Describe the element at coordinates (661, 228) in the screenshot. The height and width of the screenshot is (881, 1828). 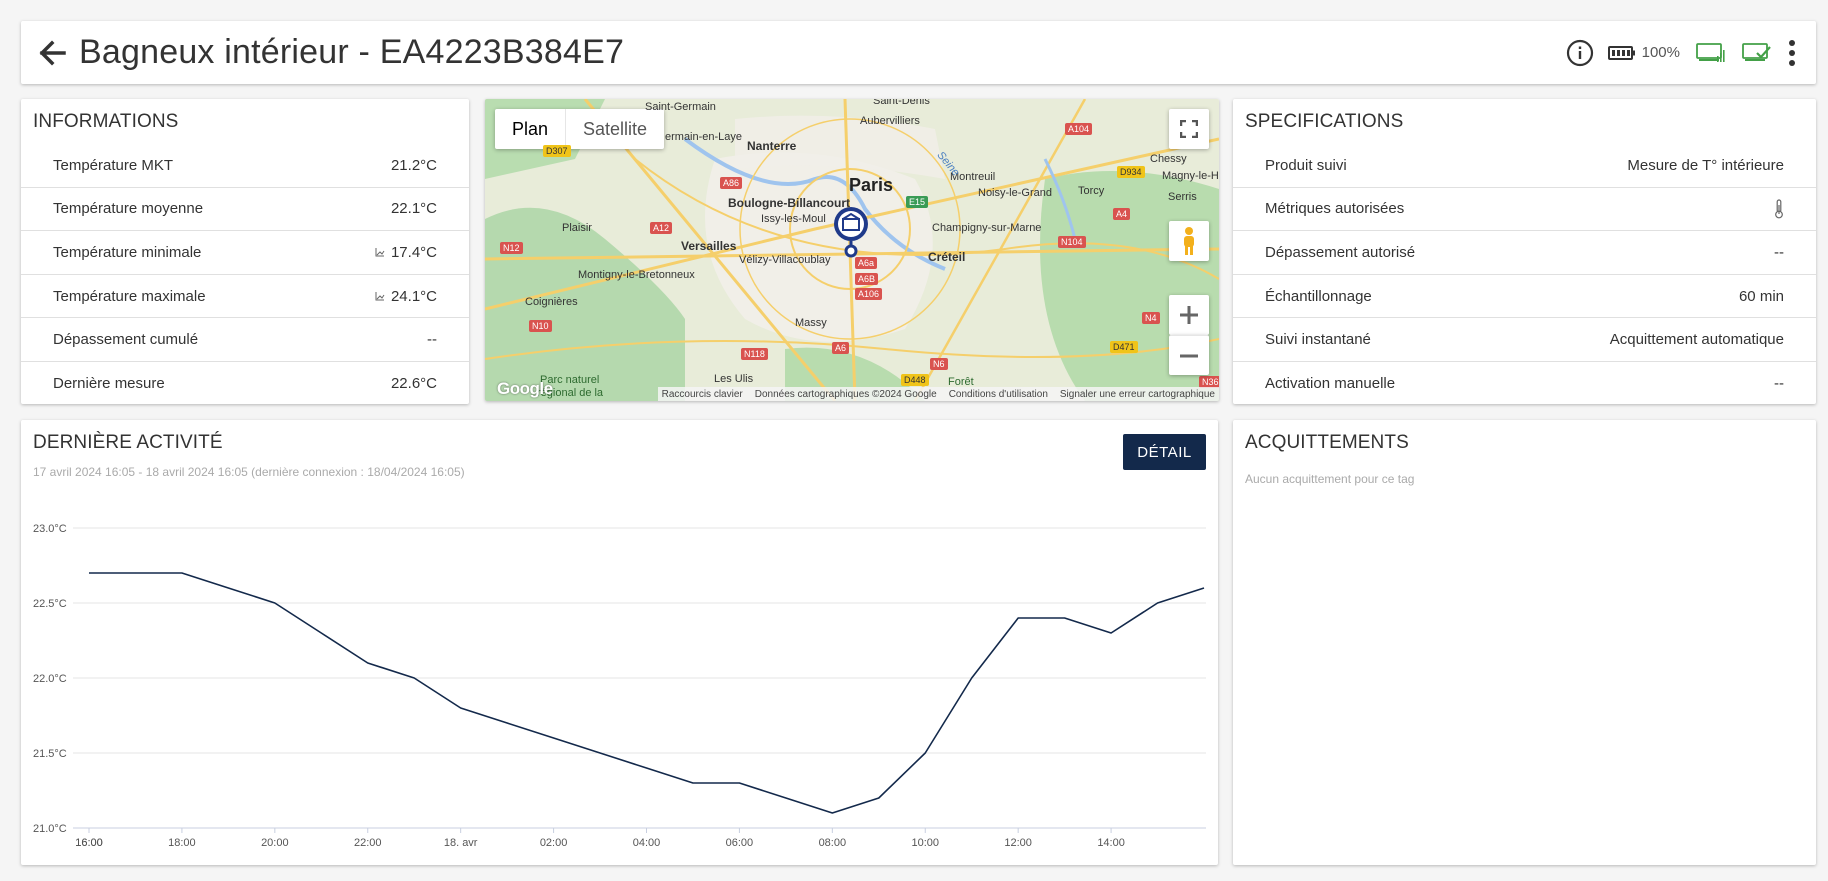
I see `road-shield: A12` at that location.